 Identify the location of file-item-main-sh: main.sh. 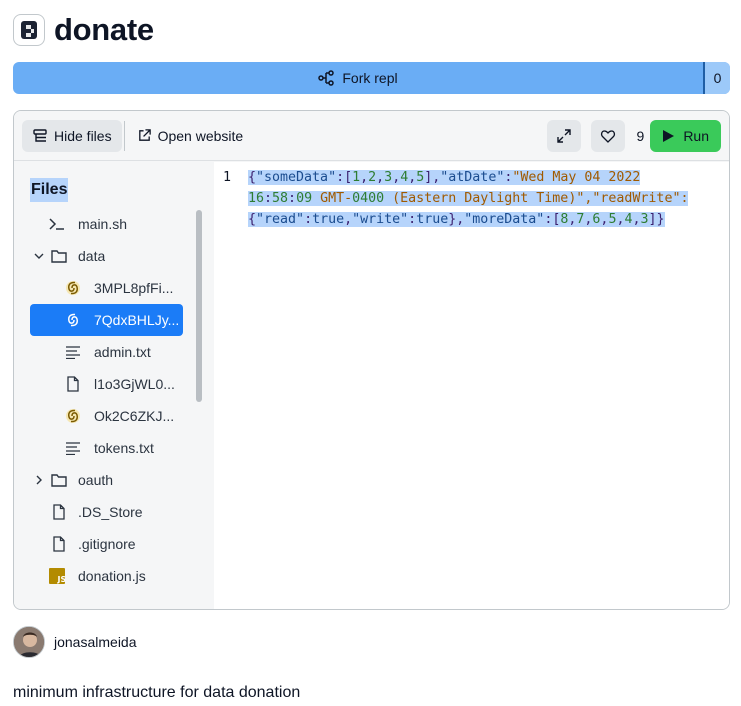
(106, 224).